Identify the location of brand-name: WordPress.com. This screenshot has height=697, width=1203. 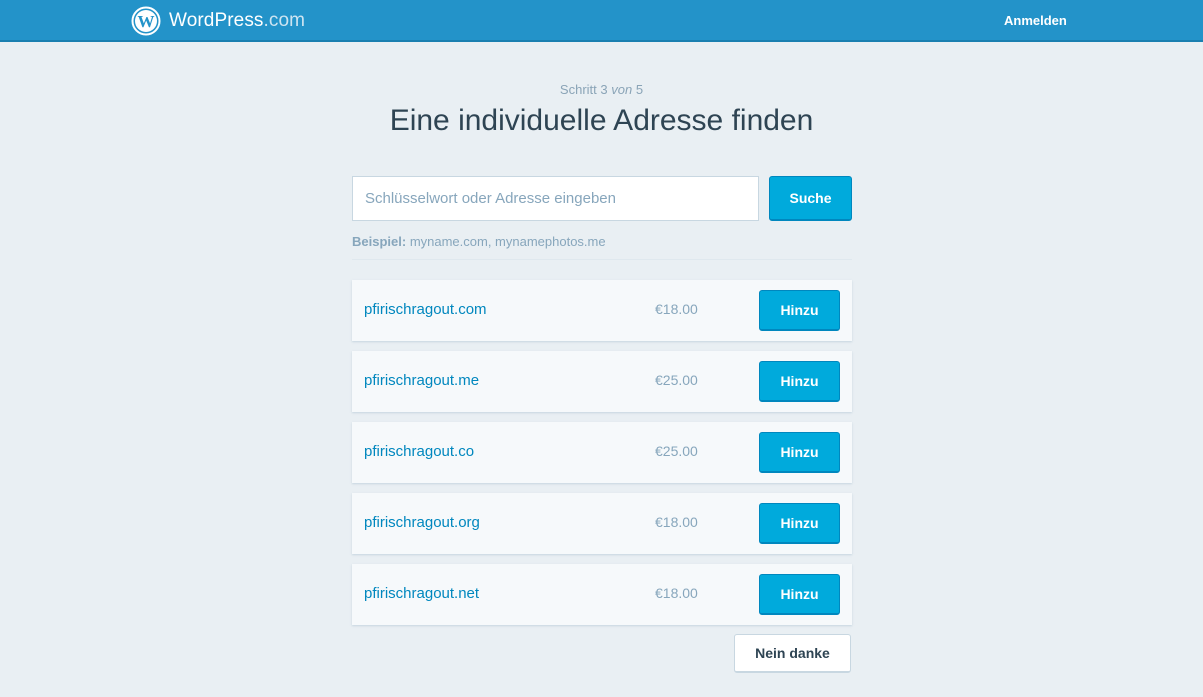
(237, 20).